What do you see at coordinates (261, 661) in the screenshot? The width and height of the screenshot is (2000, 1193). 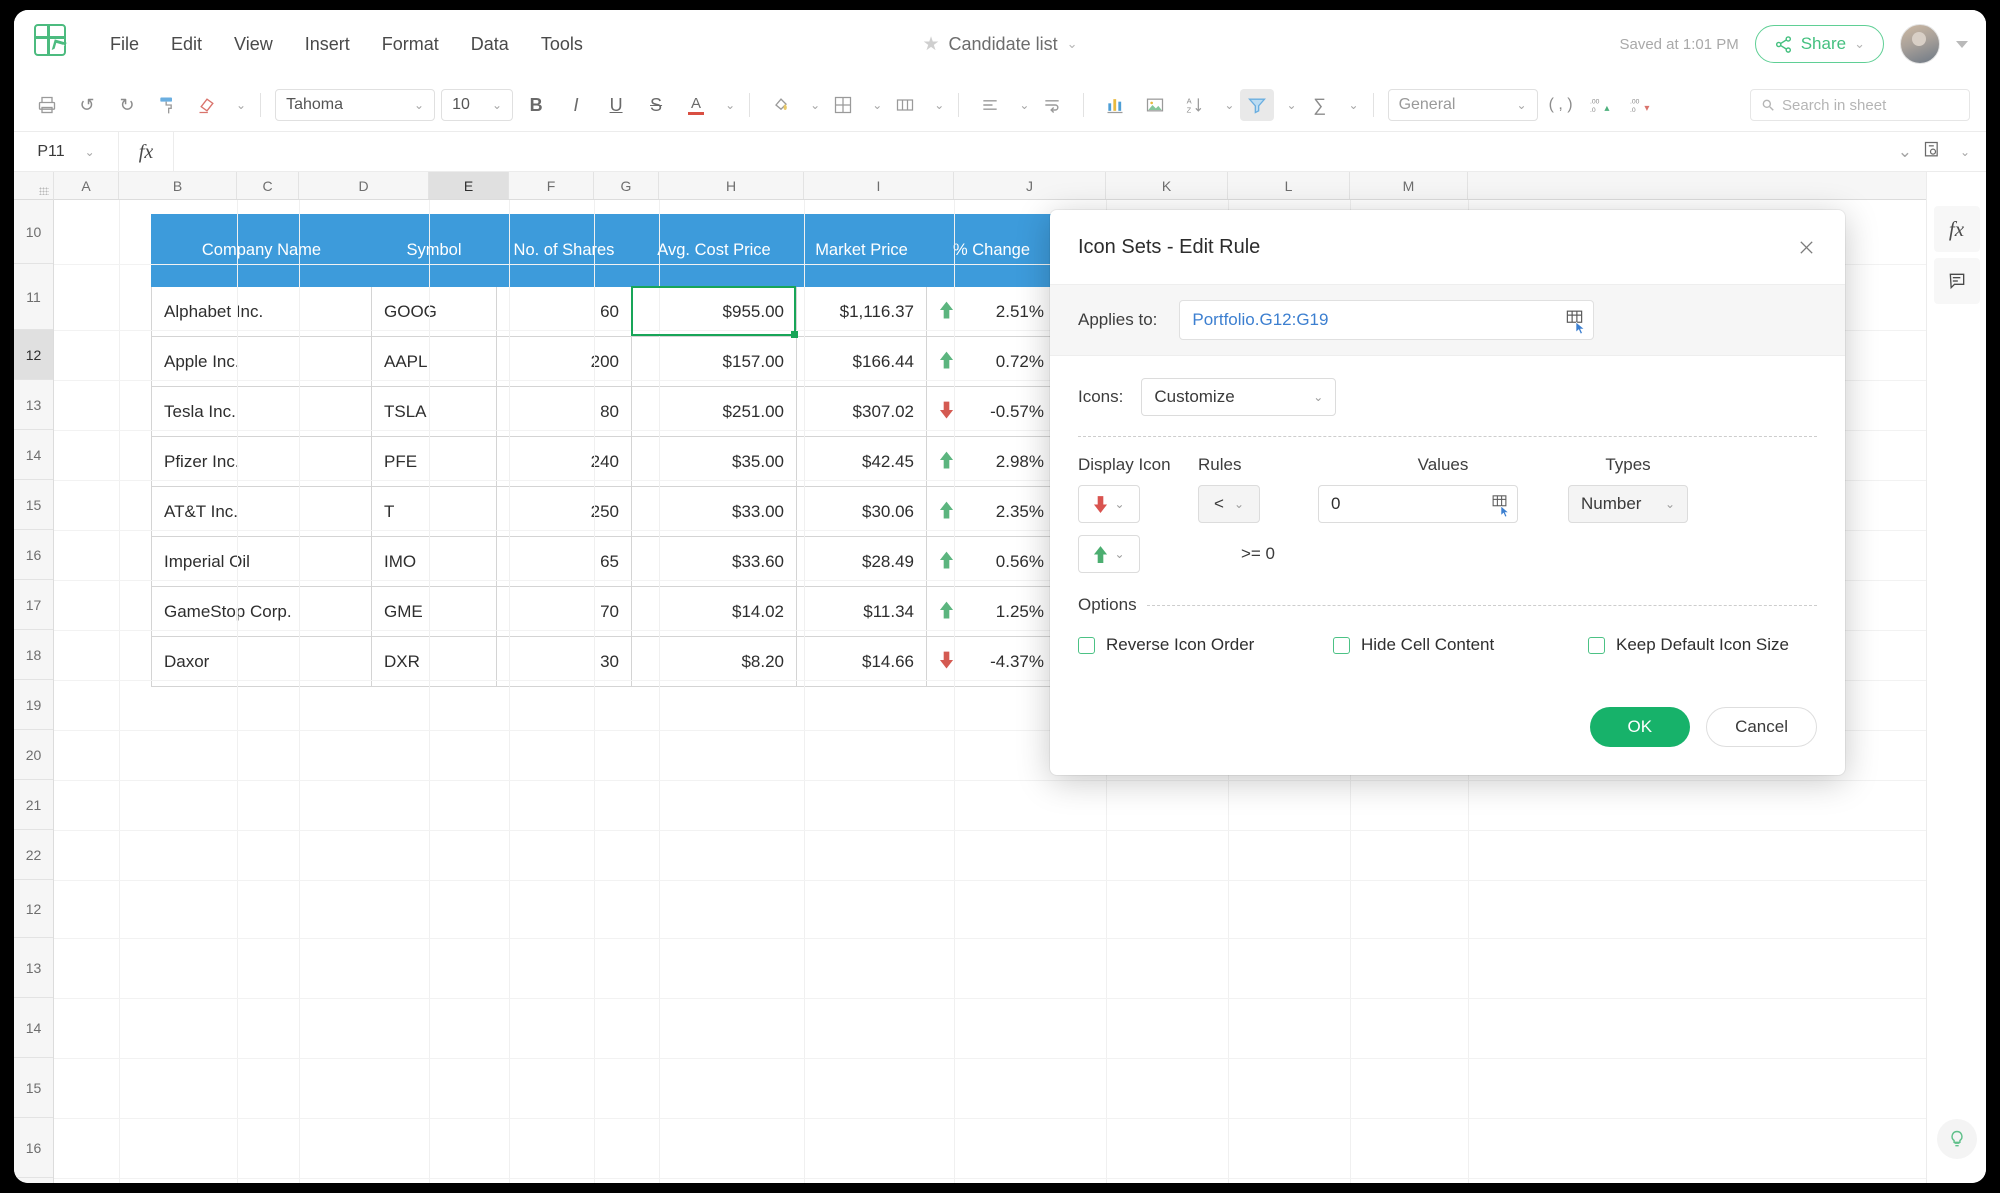 I see `cell-company-name: Daxor` at bounding box center [261, 661].